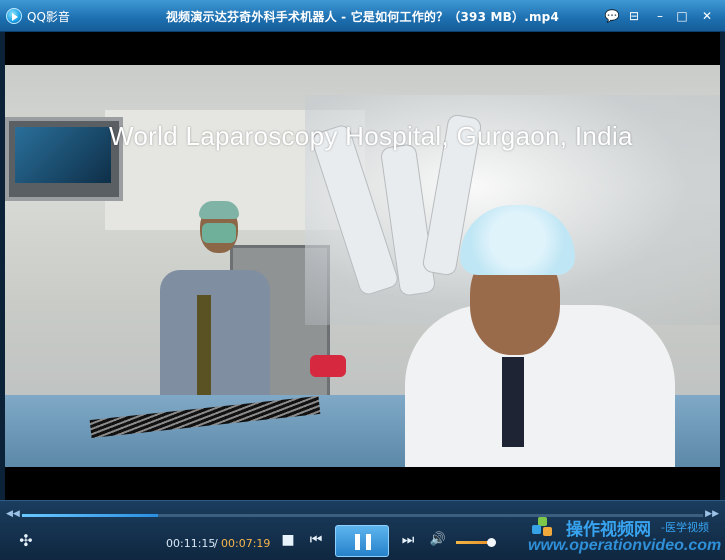 Image resolution: width=725 pixels, height=560 pixels. Describe the element at coordinates (316, 540) in the screenshot. I see `previous-button: ⏮` at that location.